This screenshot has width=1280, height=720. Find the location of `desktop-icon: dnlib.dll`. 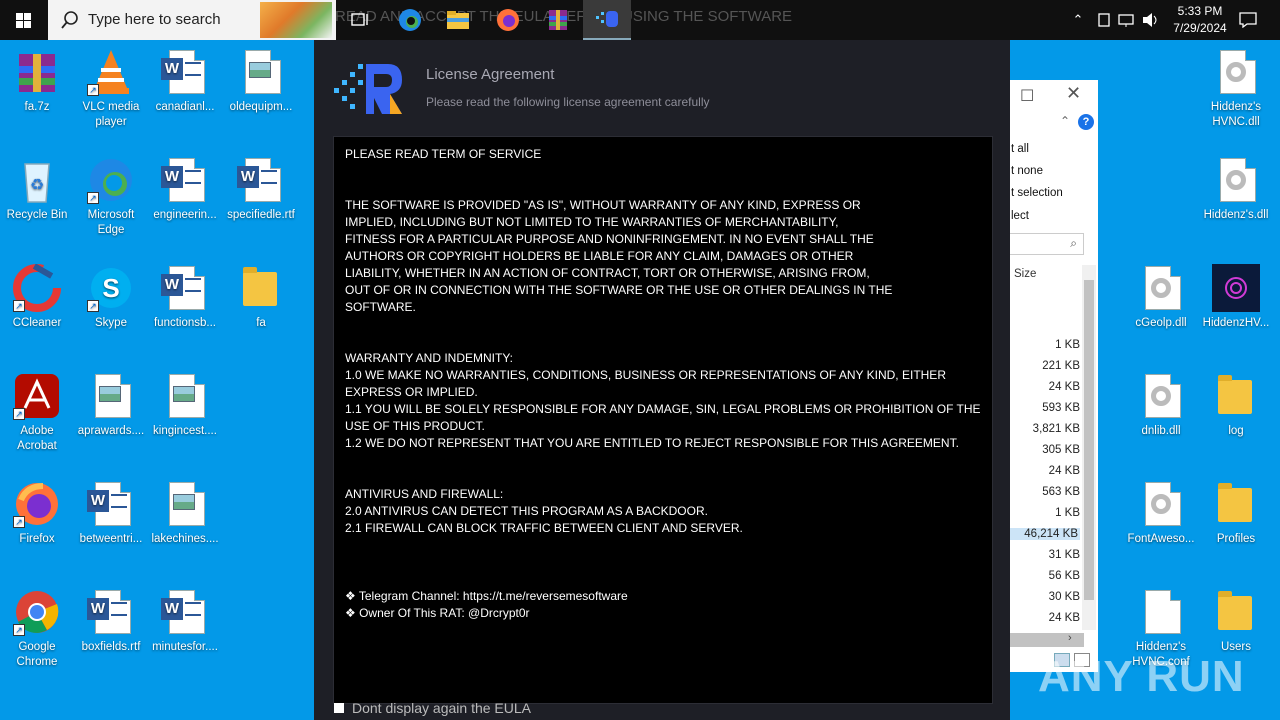

desktop-icon: dnlib.dll is located at coordinates (1161, 405).